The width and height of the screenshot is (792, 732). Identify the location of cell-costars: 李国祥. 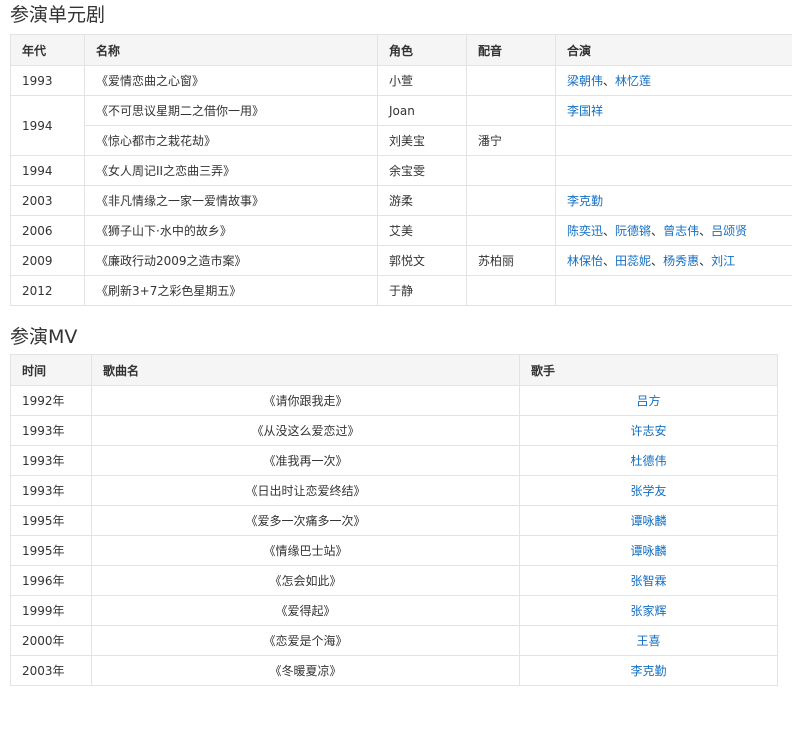
(673, 110).